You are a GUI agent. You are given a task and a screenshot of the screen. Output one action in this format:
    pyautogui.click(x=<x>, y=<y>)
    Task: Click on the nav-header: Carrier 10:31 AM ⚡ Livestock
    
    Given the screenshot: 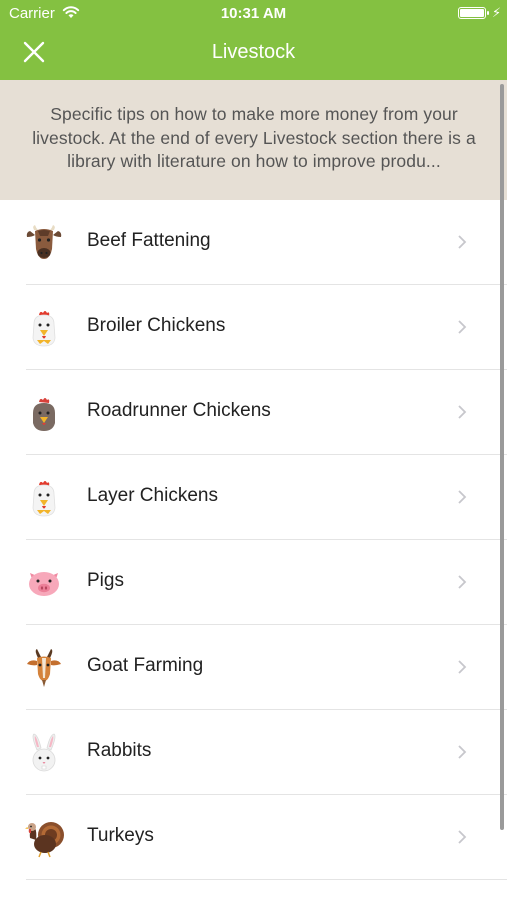 What is the action you would take?
    pyautogui.click(x=253, y=40)
    